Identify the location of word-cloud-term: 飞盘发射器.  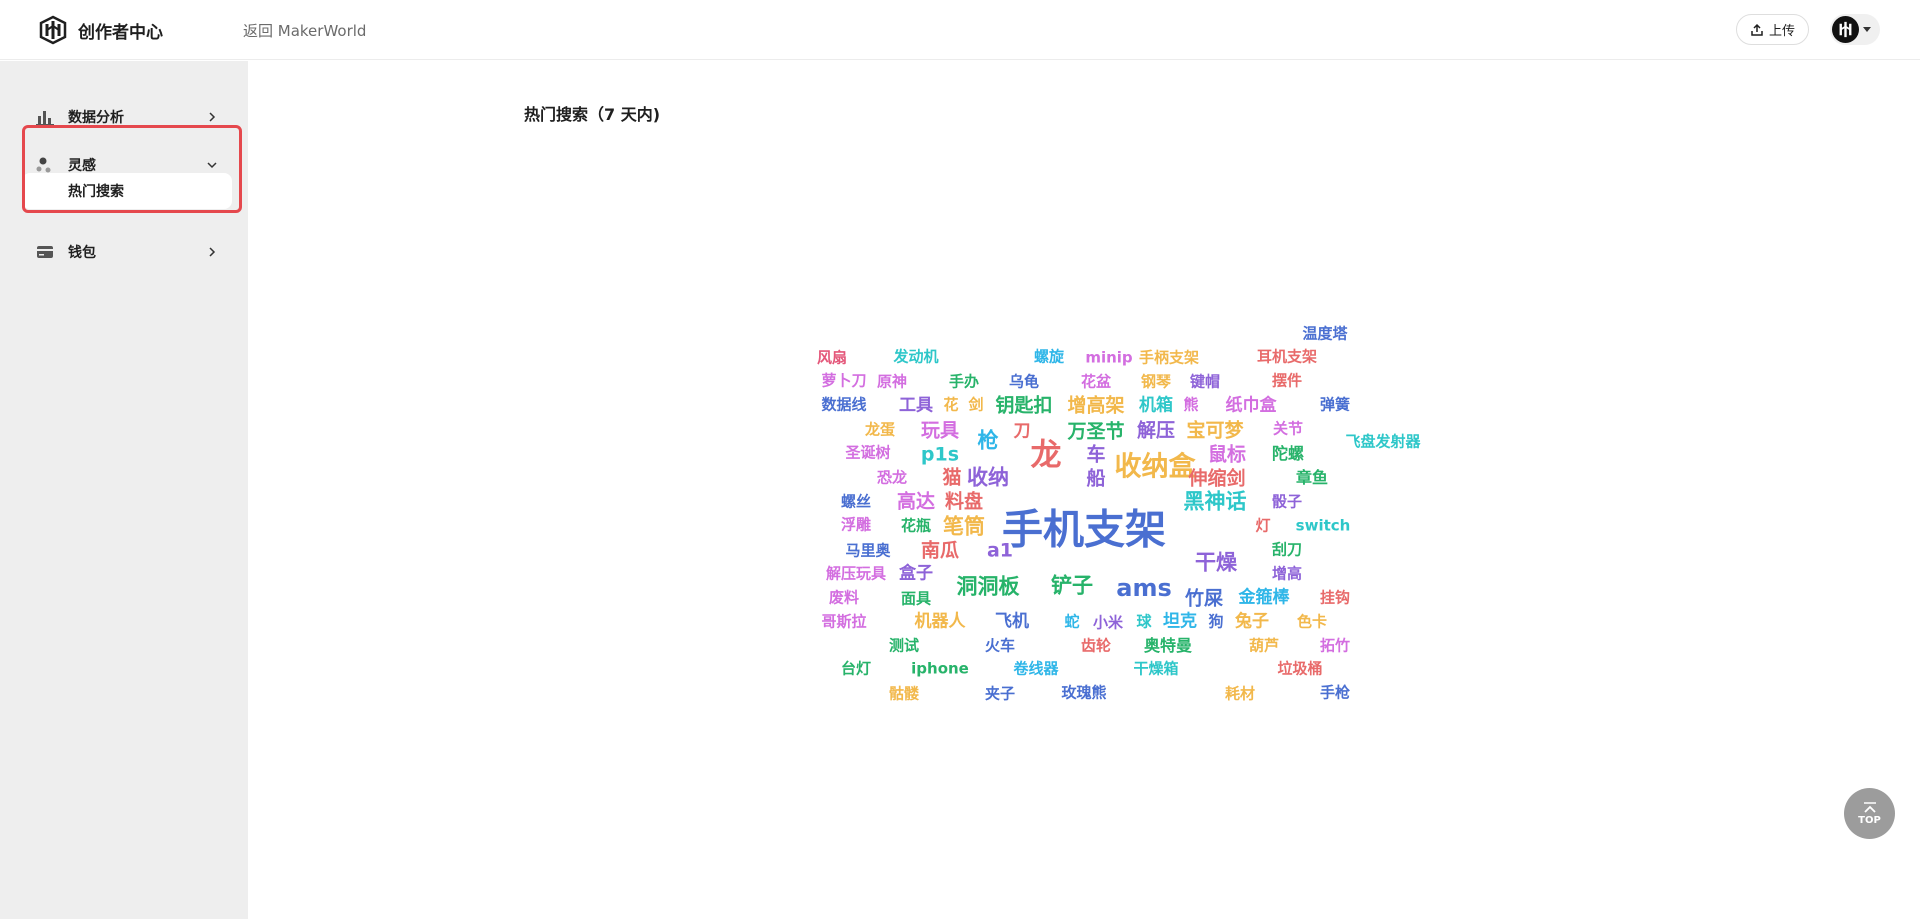
(1382, 442).